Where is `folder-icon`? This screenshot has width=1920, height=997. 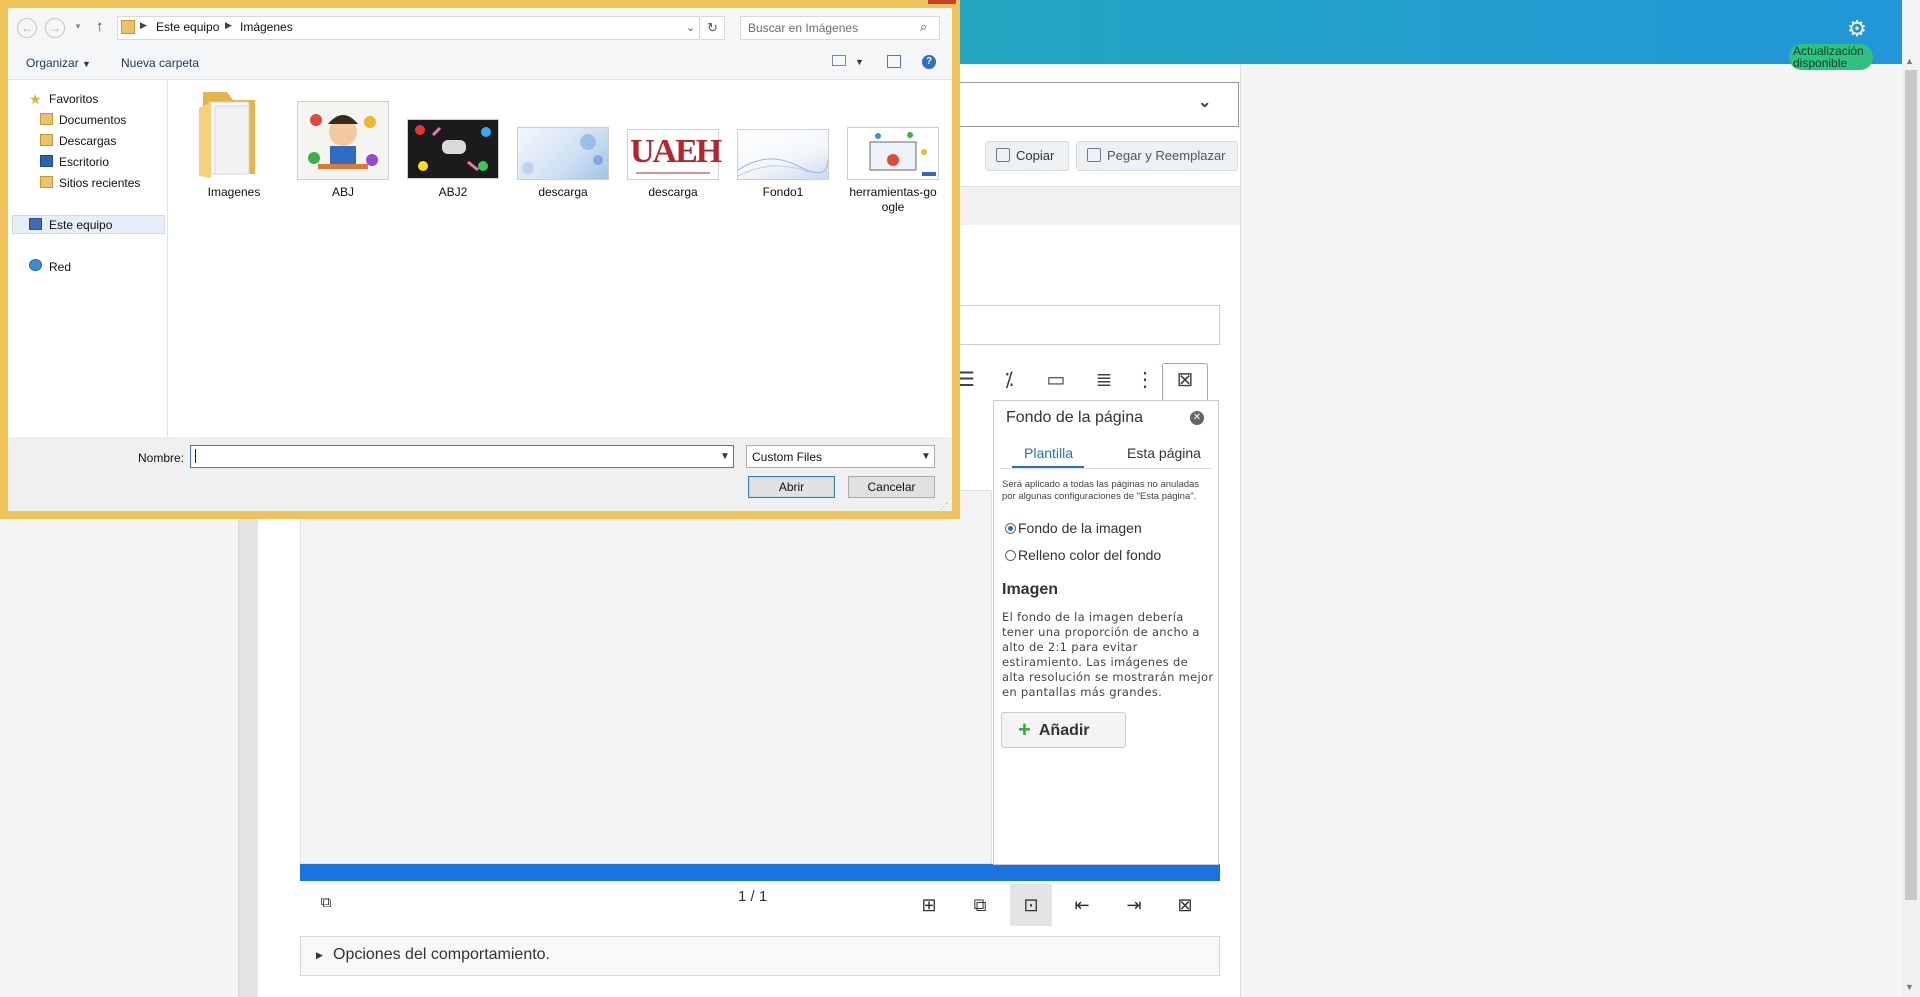 folder-icon is located at coordinates (227, 135).